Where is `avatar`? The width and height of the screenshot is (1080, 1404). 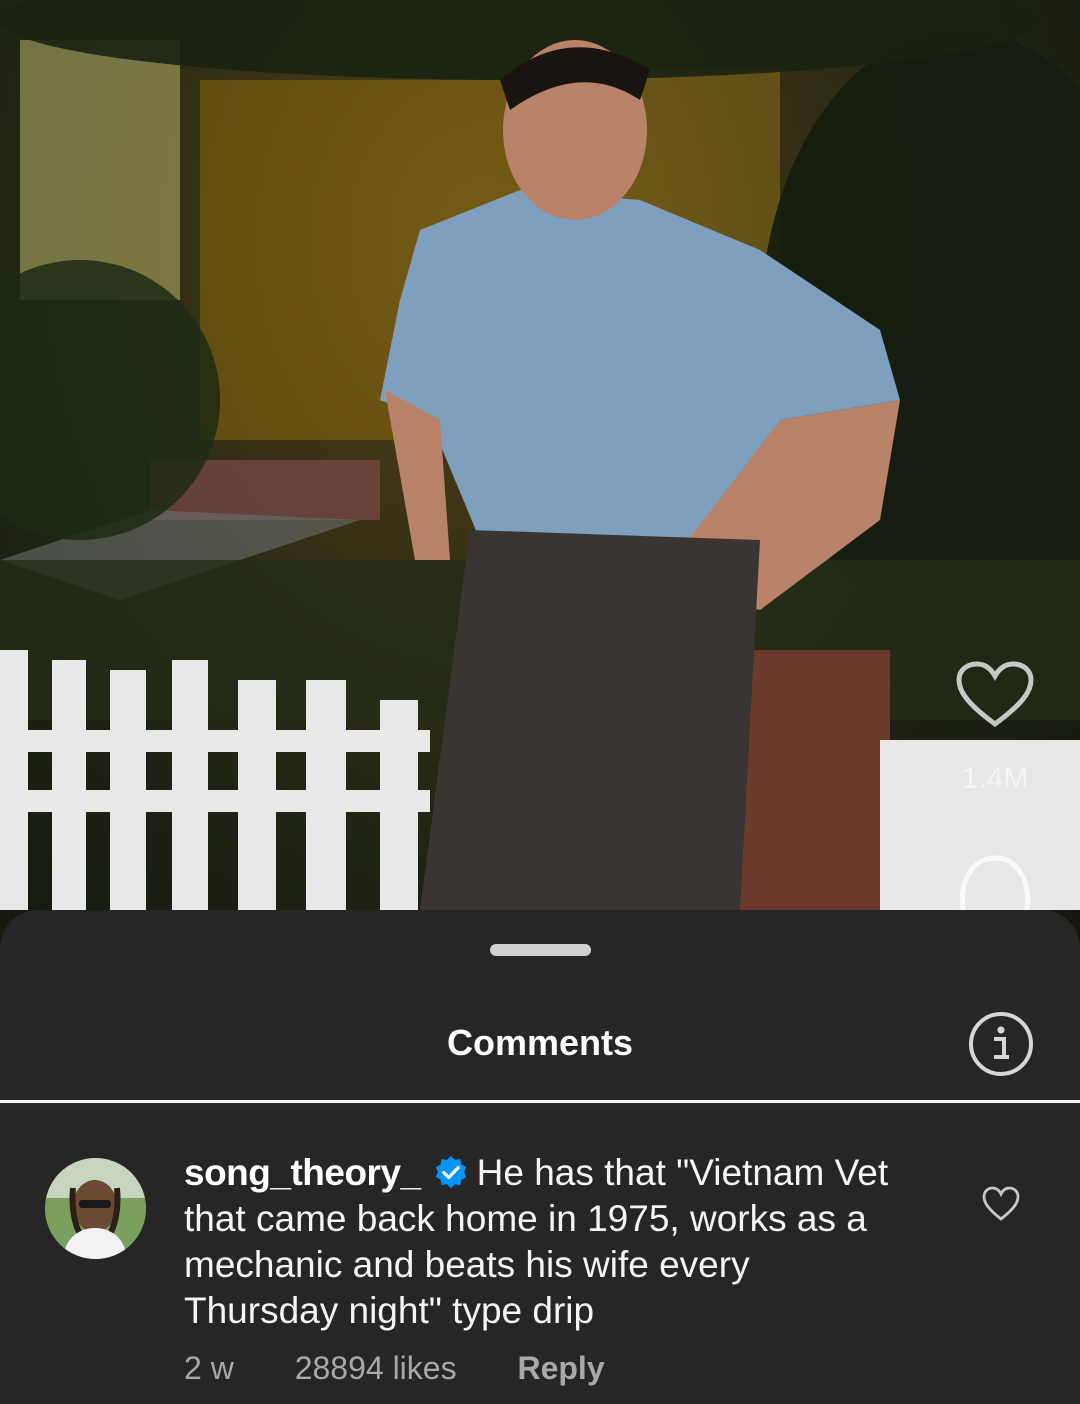 avatar is located at coordinates (95, 1208).